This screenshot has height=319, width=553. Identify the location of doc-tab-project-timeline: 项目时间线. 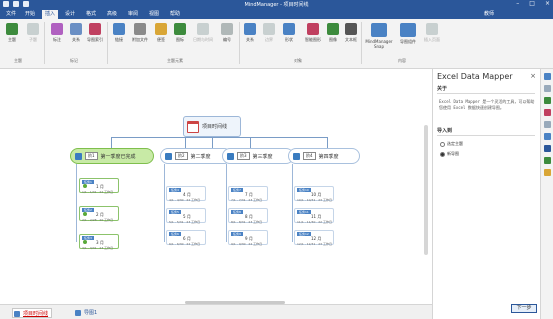
(32, 313).